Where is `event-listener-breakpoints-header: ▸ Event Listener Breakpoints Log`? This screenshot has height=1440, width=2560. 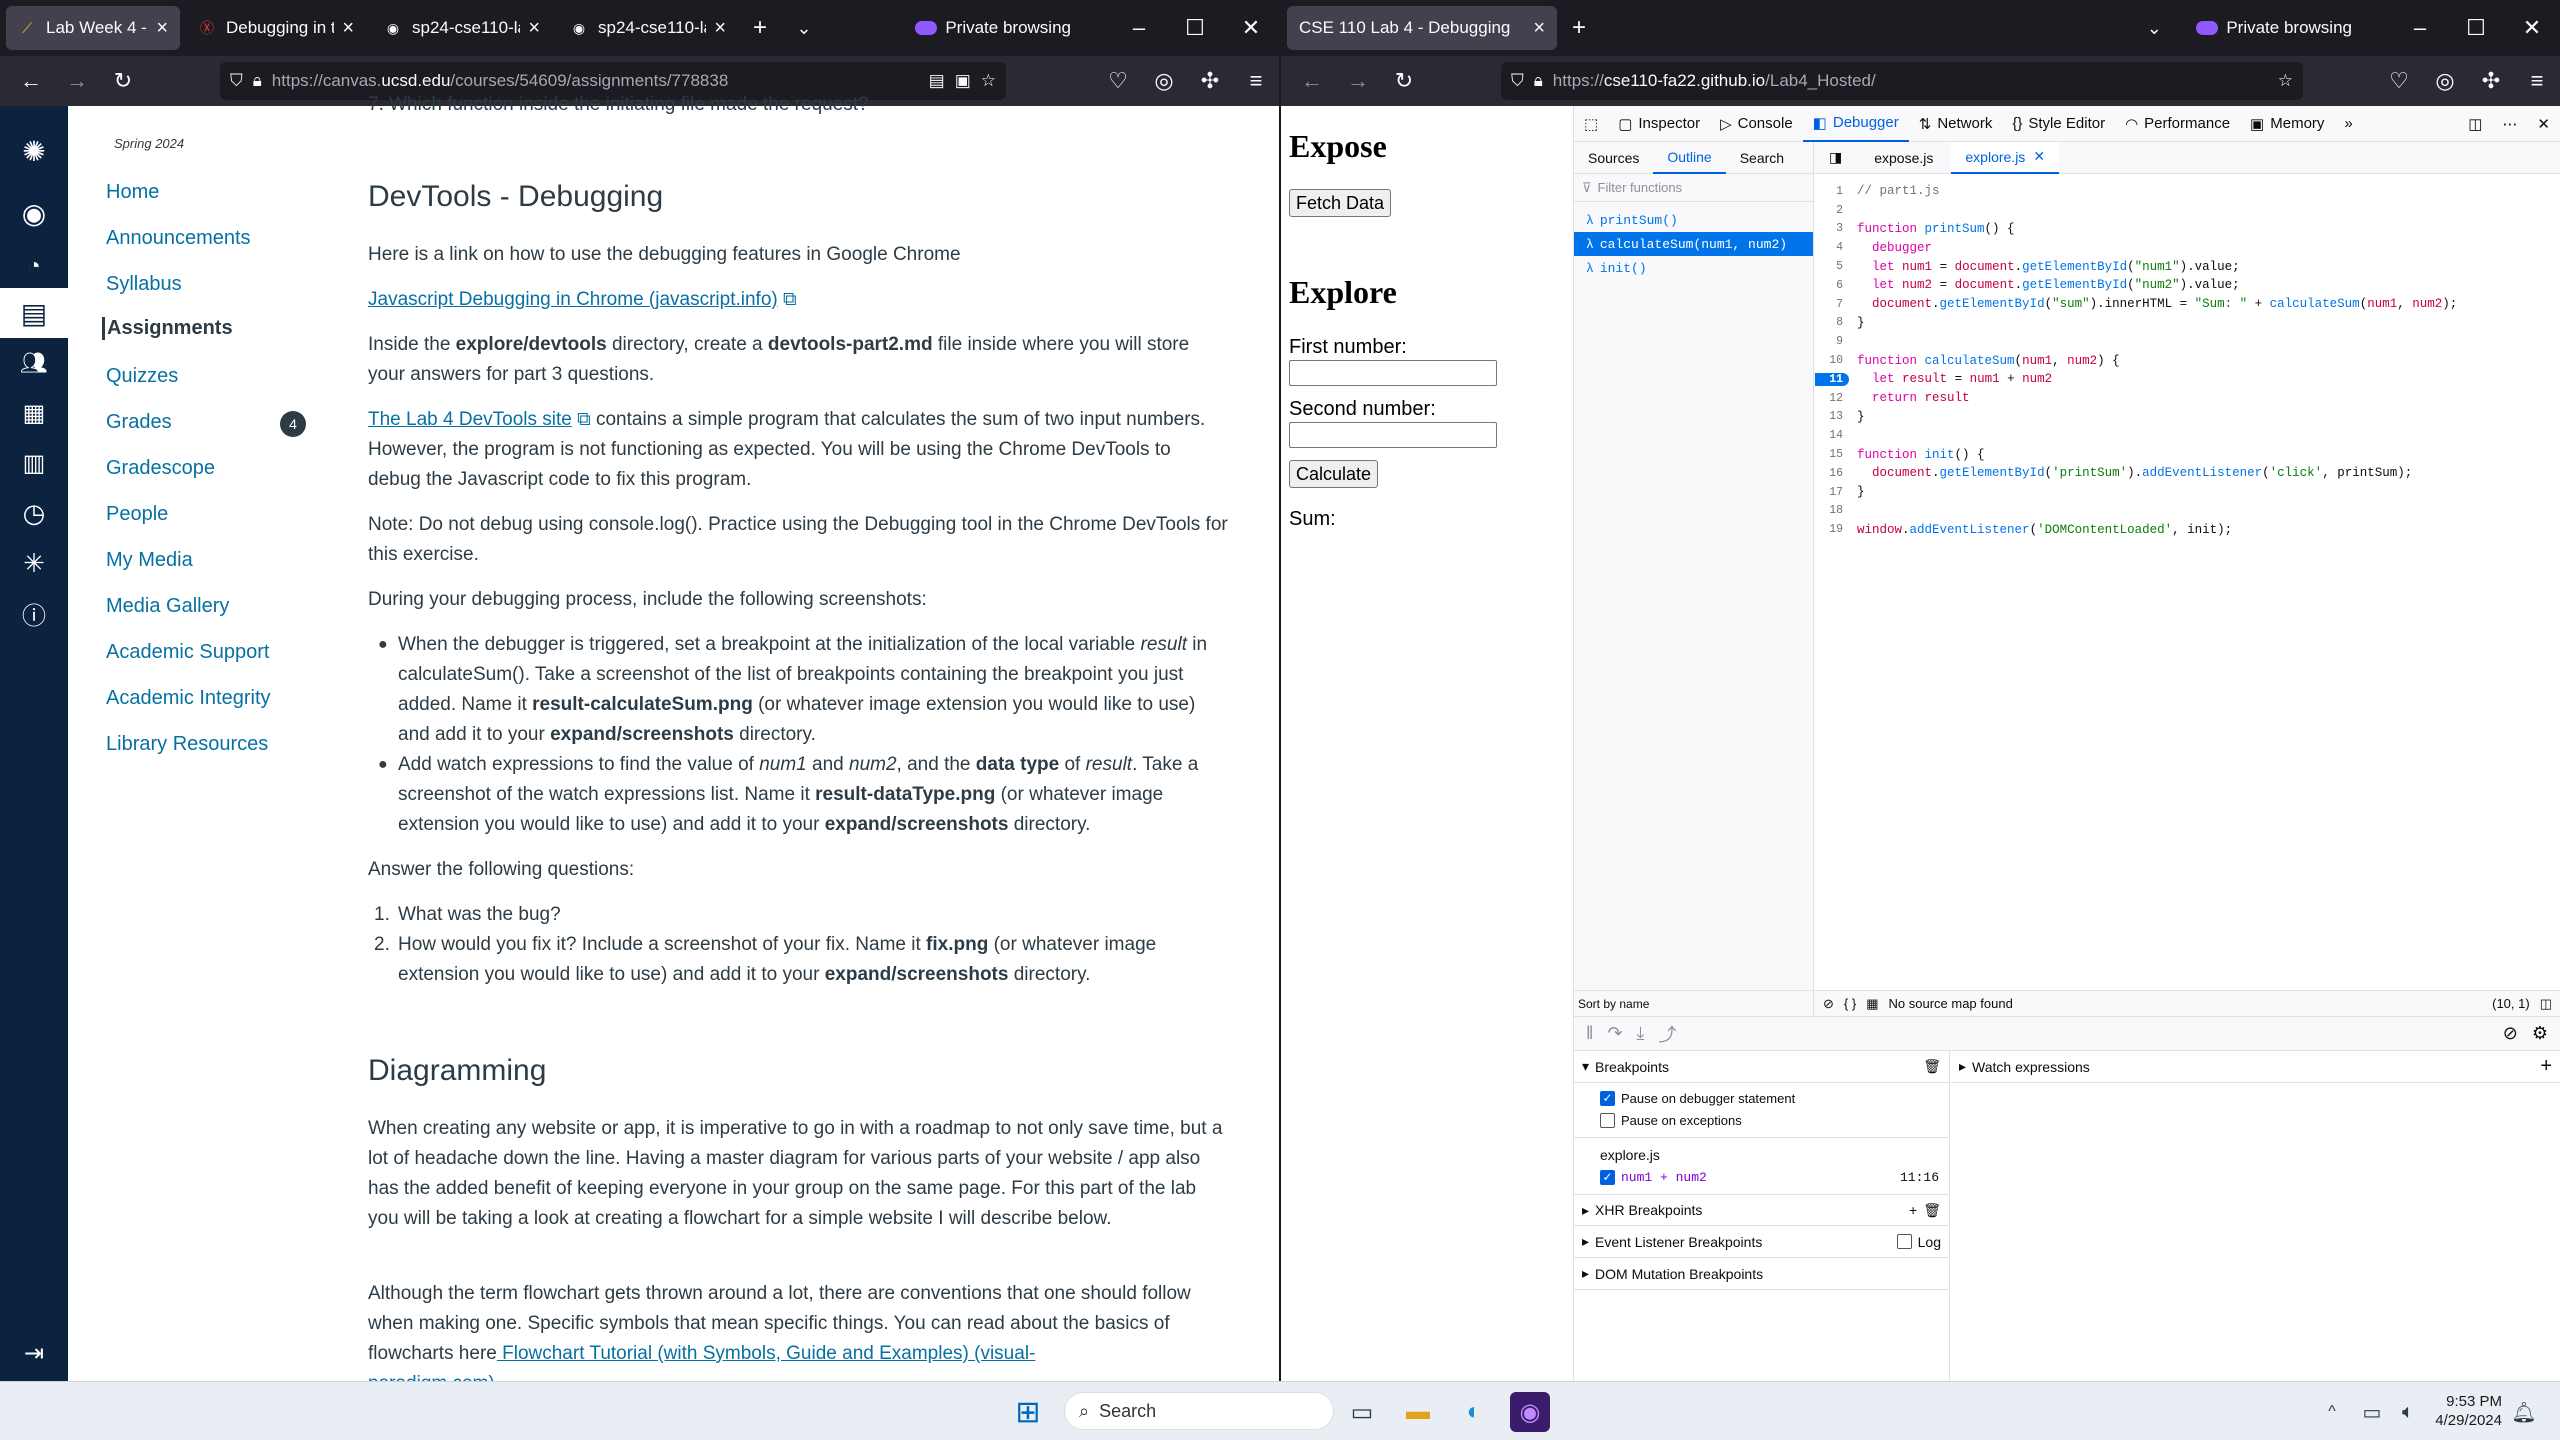 event-listener-breakpoints-header: ▸ Event Listener Breakpoints Log is located at coordinates (1761, 1242).